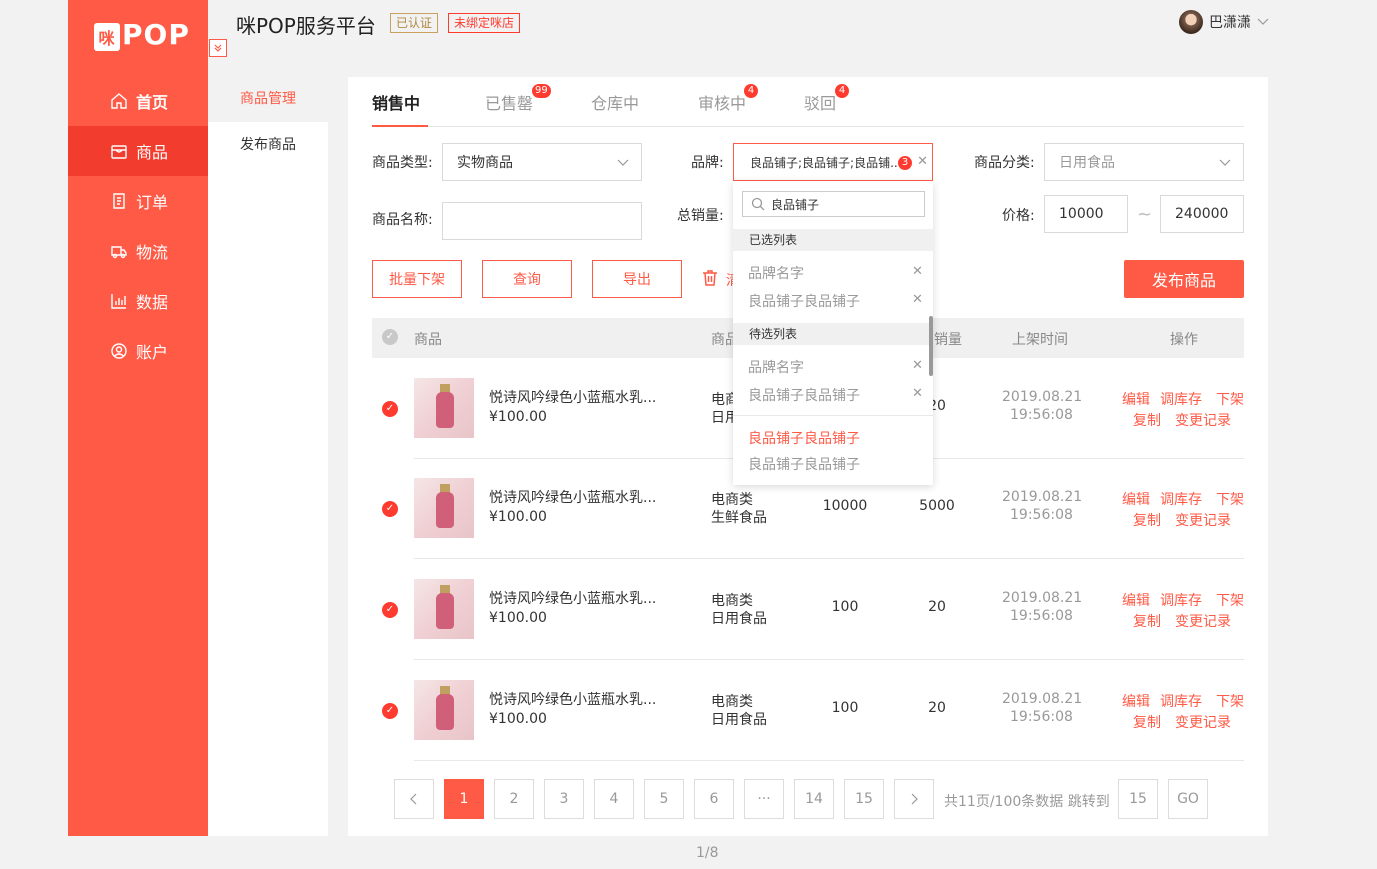  I want to click on export-button: 导出, so click(637, 279).